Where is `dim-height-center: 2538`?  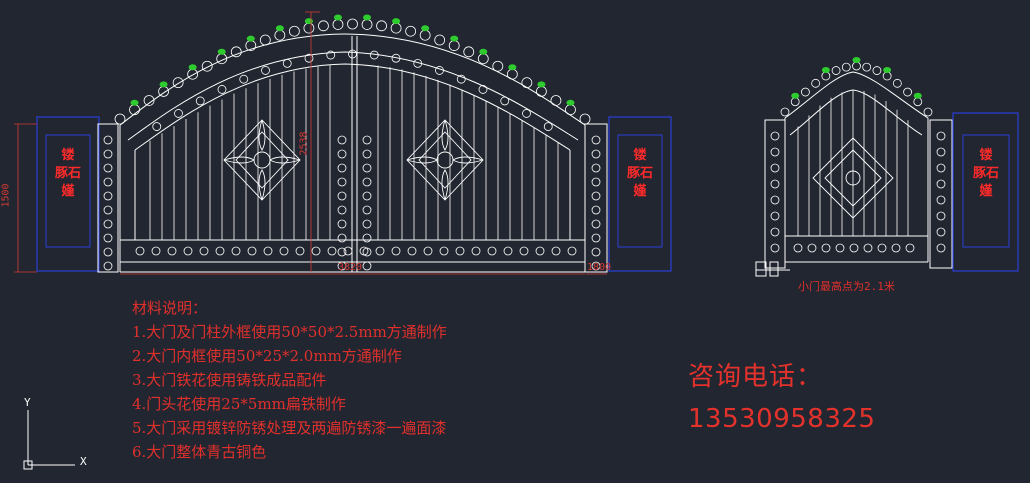
dim-height-center: 2538 is located at coordinates (304, 143).